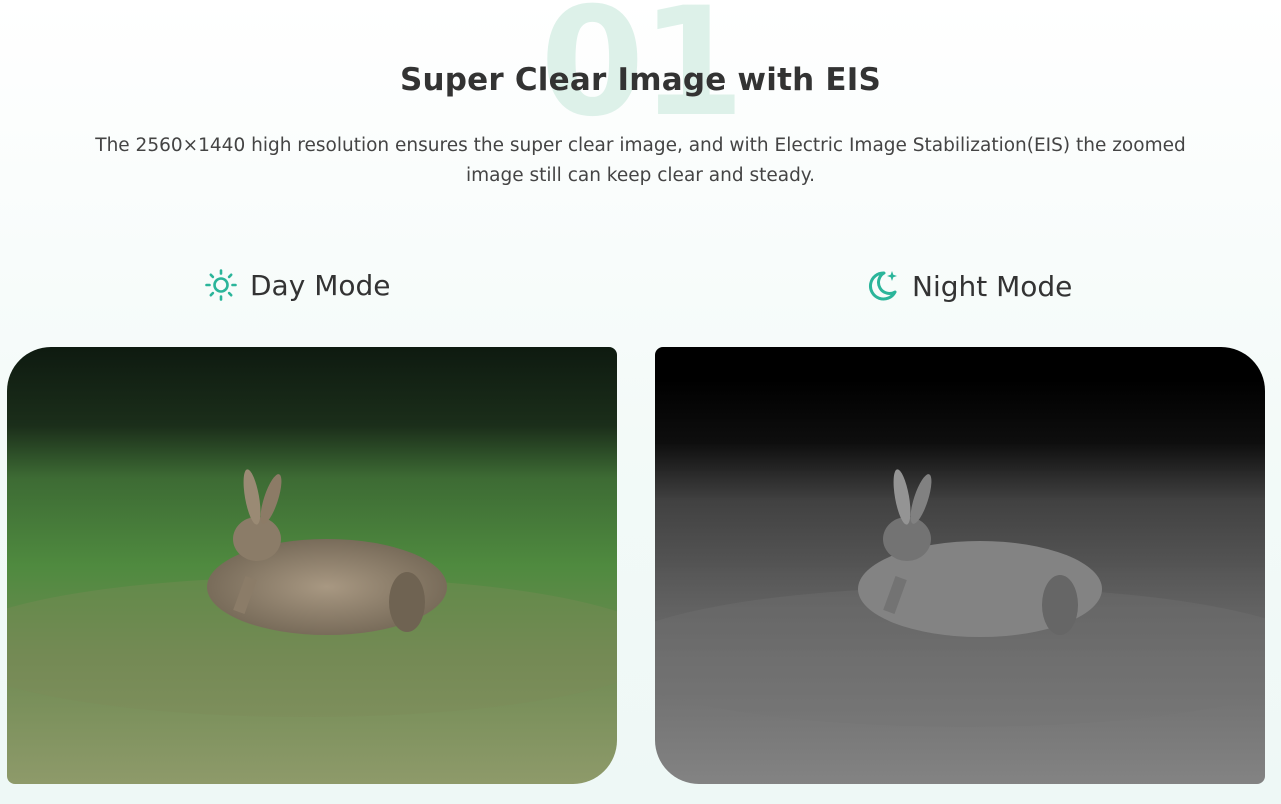 The height and width of the screenshot is (804, 1281). What do you see at coordinates (882, 286) in the screenshot?
I see `moon-icon` at bounding box center [882, 286].